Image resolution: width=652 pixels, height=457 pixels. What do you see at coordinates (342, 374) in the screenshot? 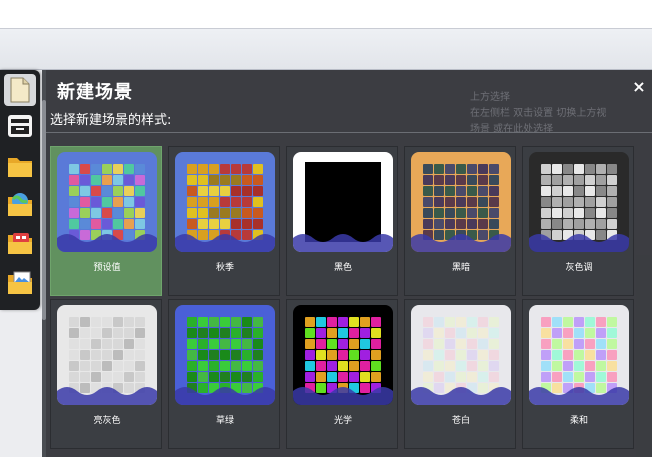
I see `scene-style-card: 光学` at bounding box center [342, 374].